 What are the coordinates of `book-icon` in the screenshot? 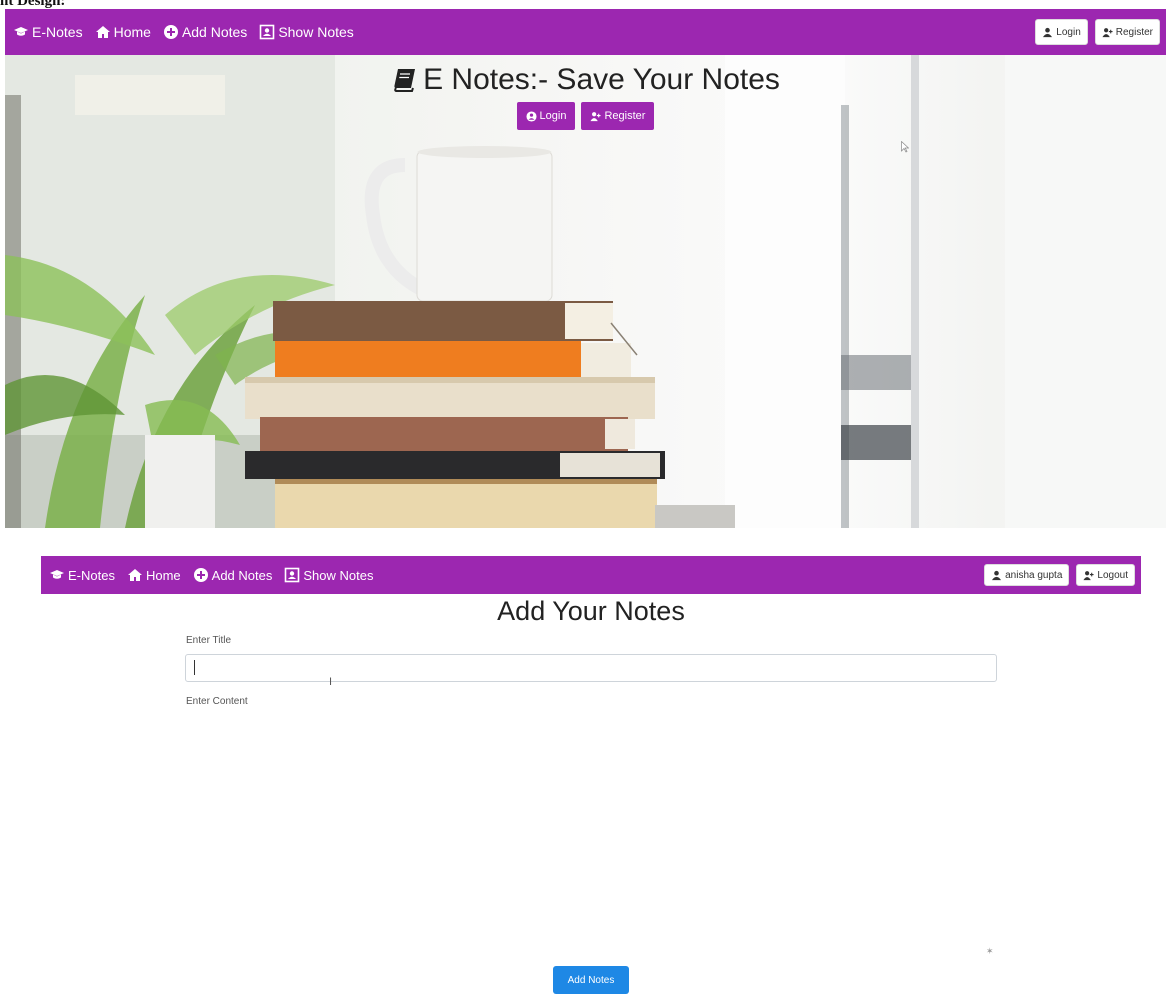 It's located at (405, 80).